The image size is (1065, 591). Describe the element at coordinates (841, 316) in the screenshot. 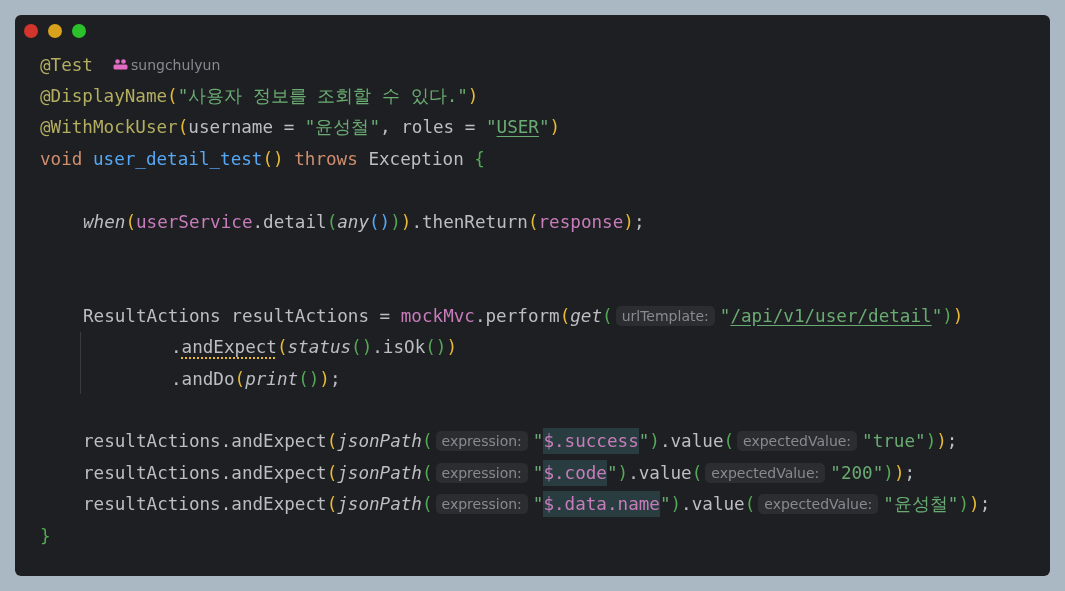

I see `code-text: "/api/v1/user/detail"))` at that location.